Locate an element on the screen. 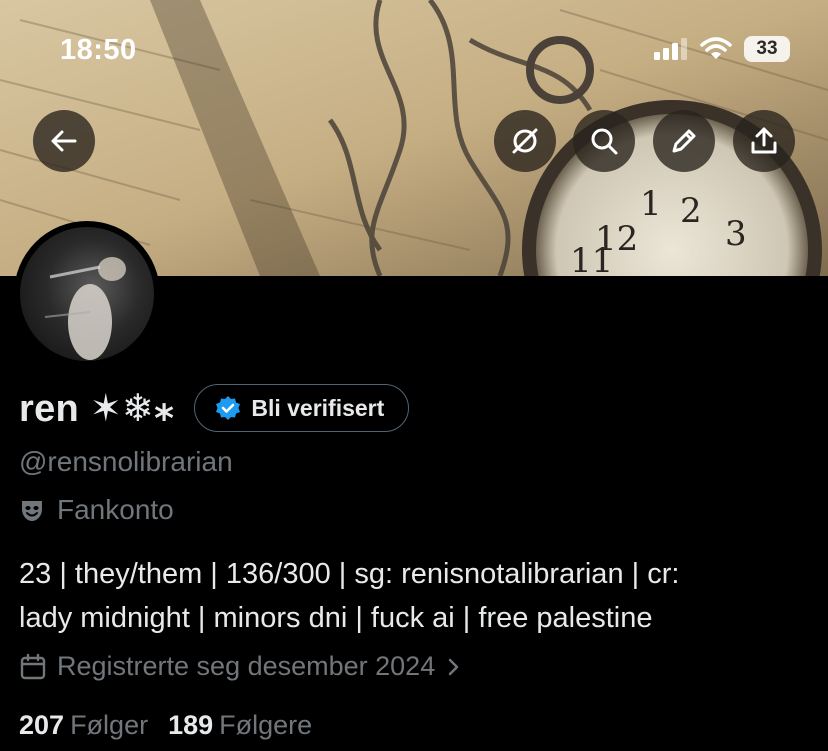  svg-text: 2 is located at coordinates (691, 211).